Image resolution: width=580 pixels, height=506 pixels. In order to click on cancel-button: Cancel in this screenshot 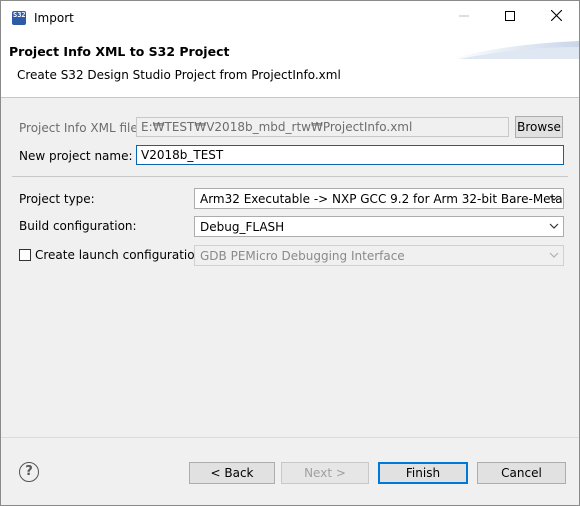, I will do `click(521, 473)`.